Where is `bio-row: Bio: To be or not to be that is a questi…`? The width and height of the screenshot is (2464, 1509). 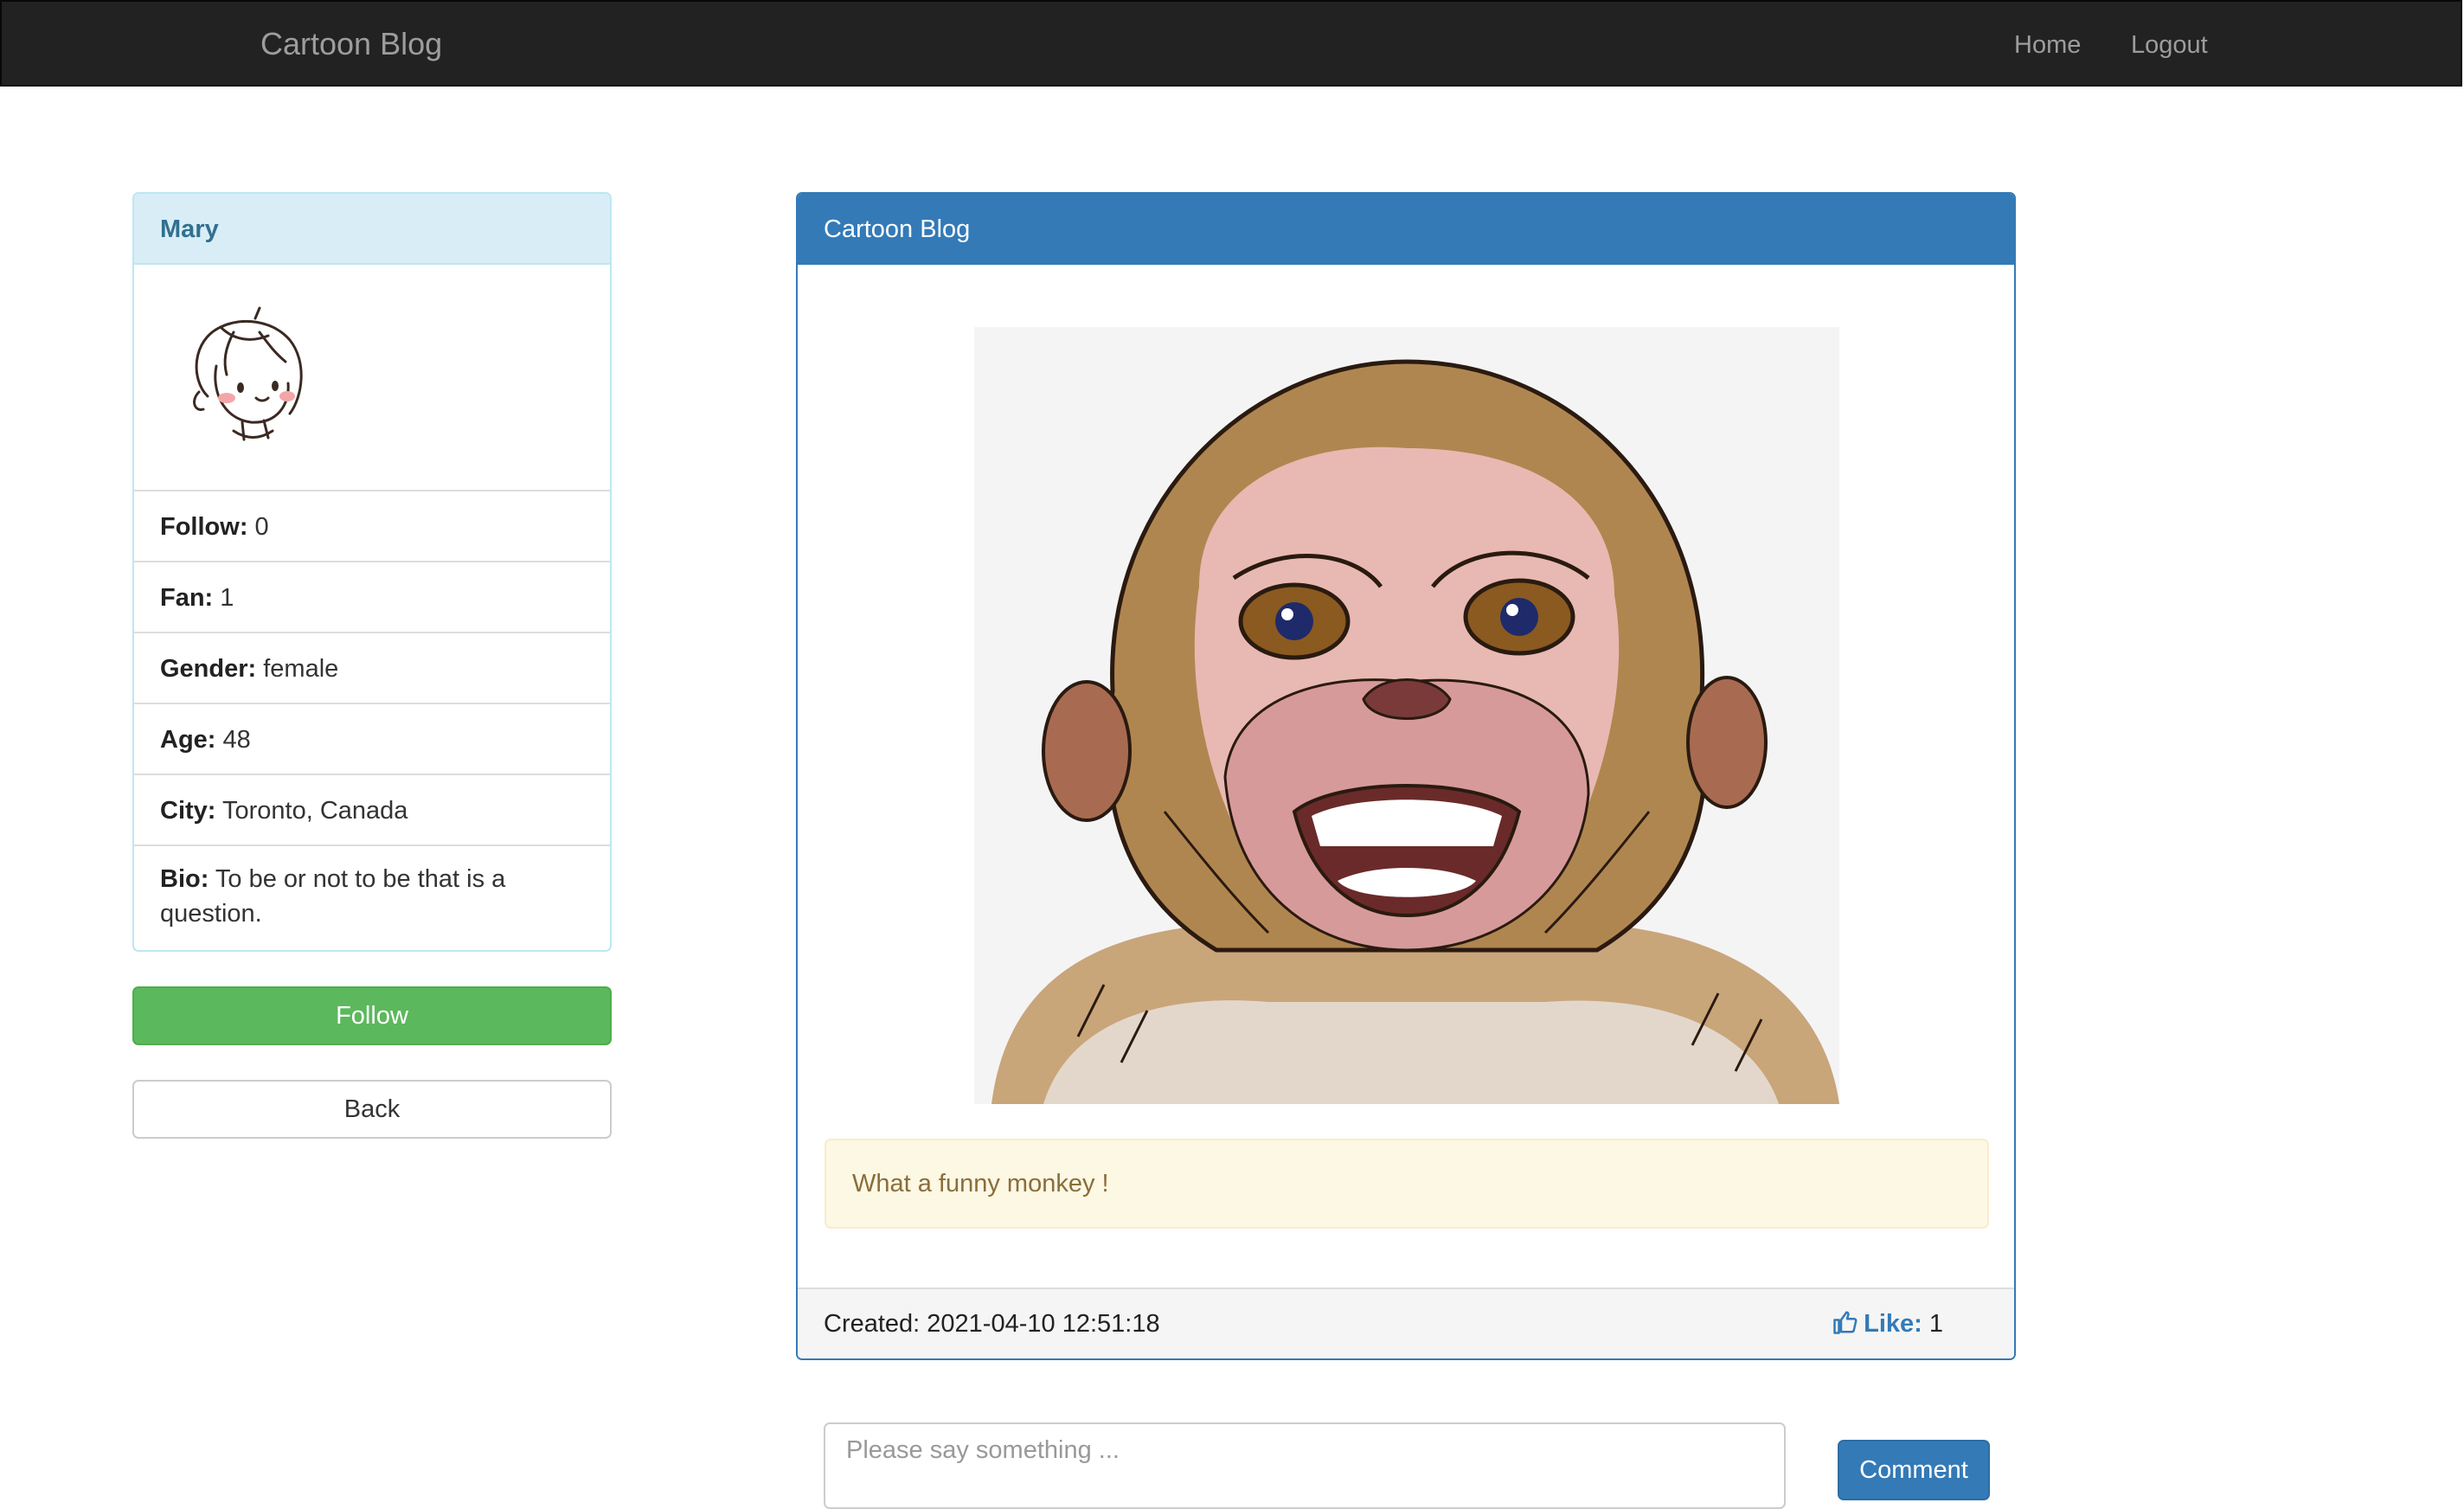 bio-row: Bio: To be or not to be that is a questi… is located at coordinates (372, 889).